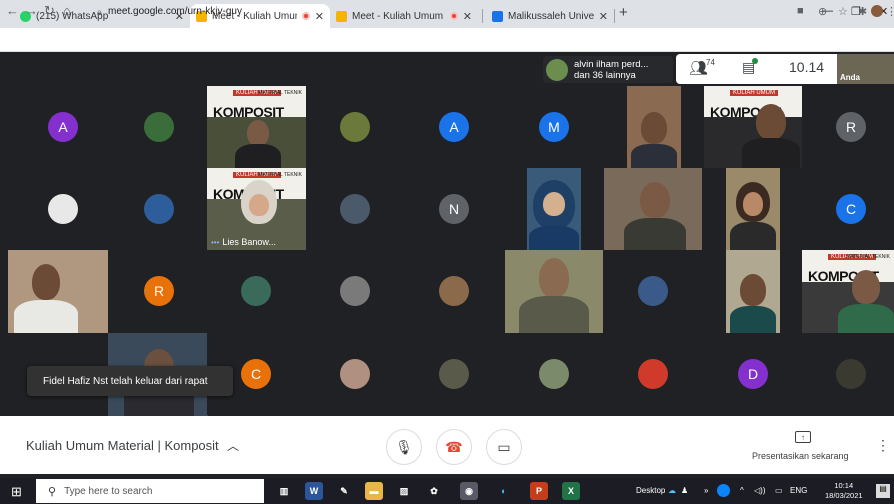  What do you see at coordinates (755, 61) in the screenshot?
I see `chat-notification-dot` at bounding box center [755, 61].